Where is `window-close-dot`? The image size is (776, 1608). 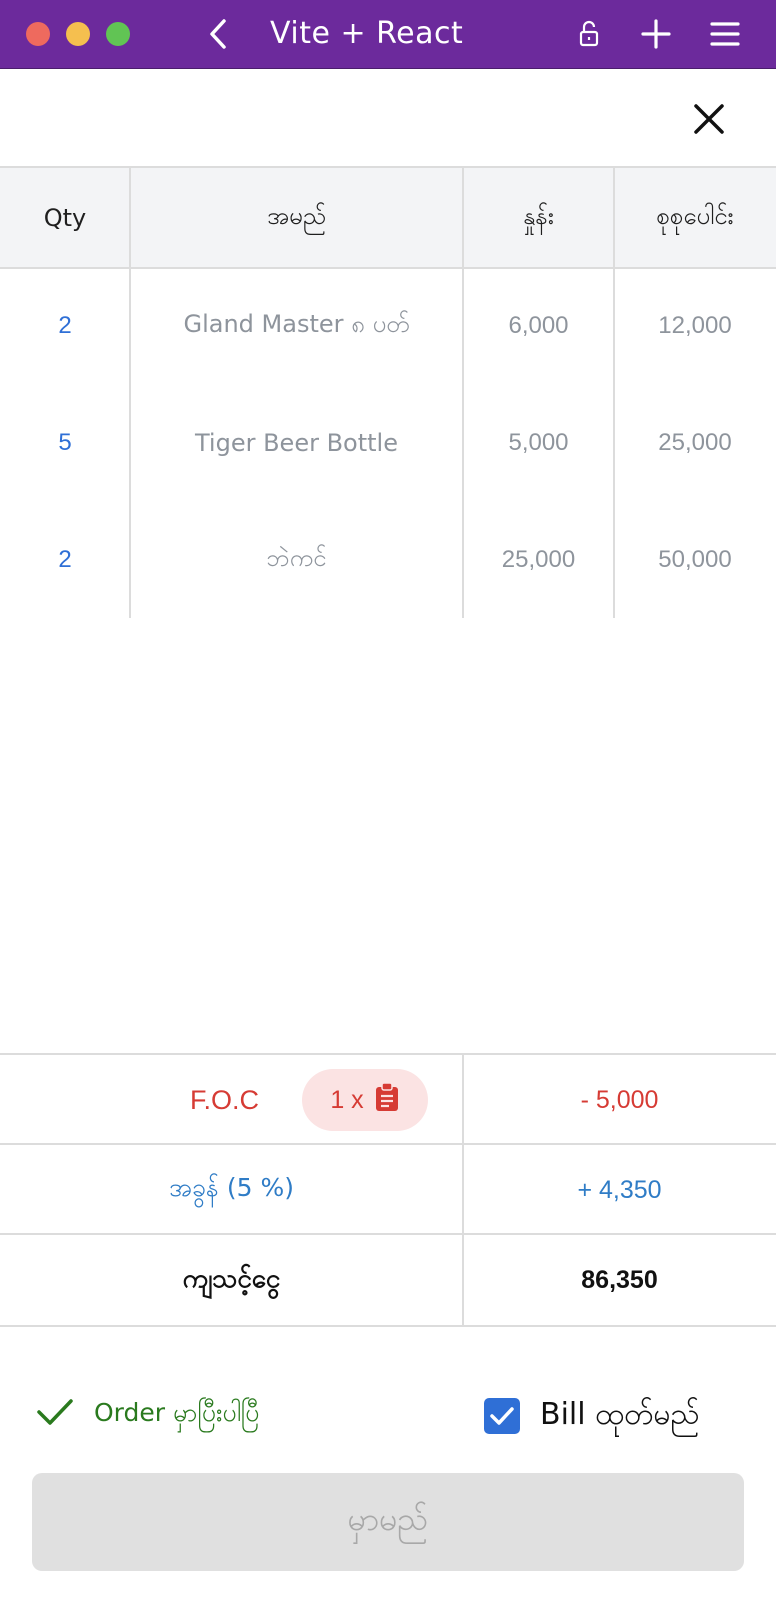
window-close-dot is located at coordinates (38, 34).